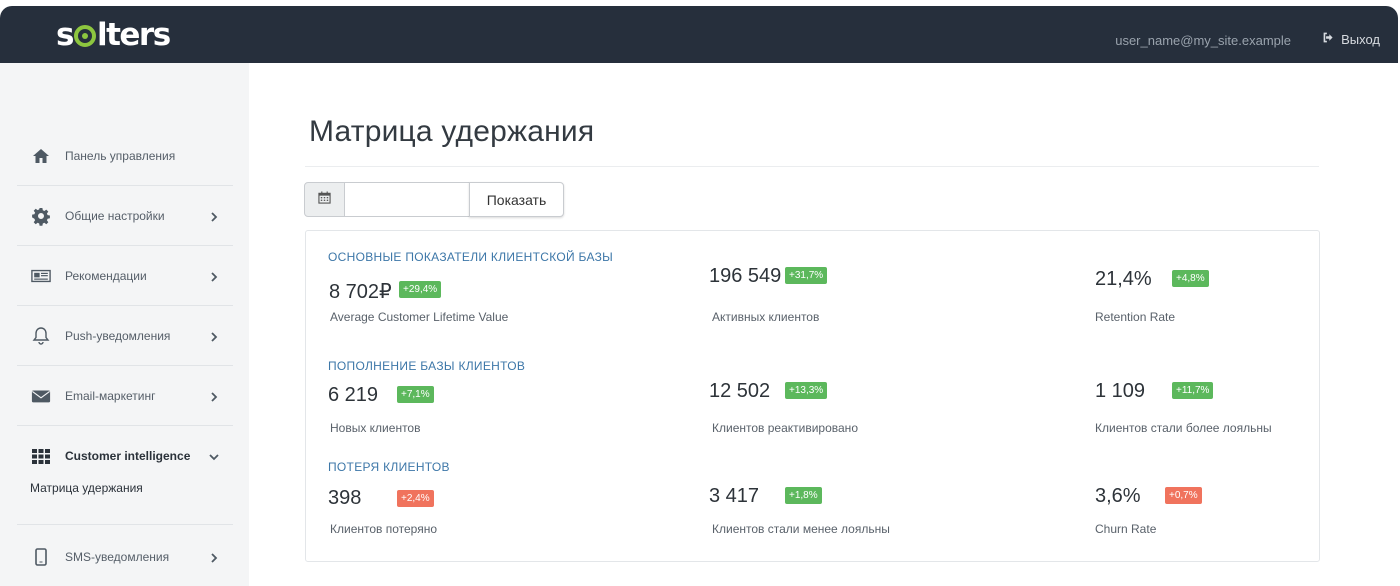  What do you see at coordinates (110, 395) in the screenshot?
I see `sidebar-item-label: Email-маркетинг` at bounding box center [110, 395].